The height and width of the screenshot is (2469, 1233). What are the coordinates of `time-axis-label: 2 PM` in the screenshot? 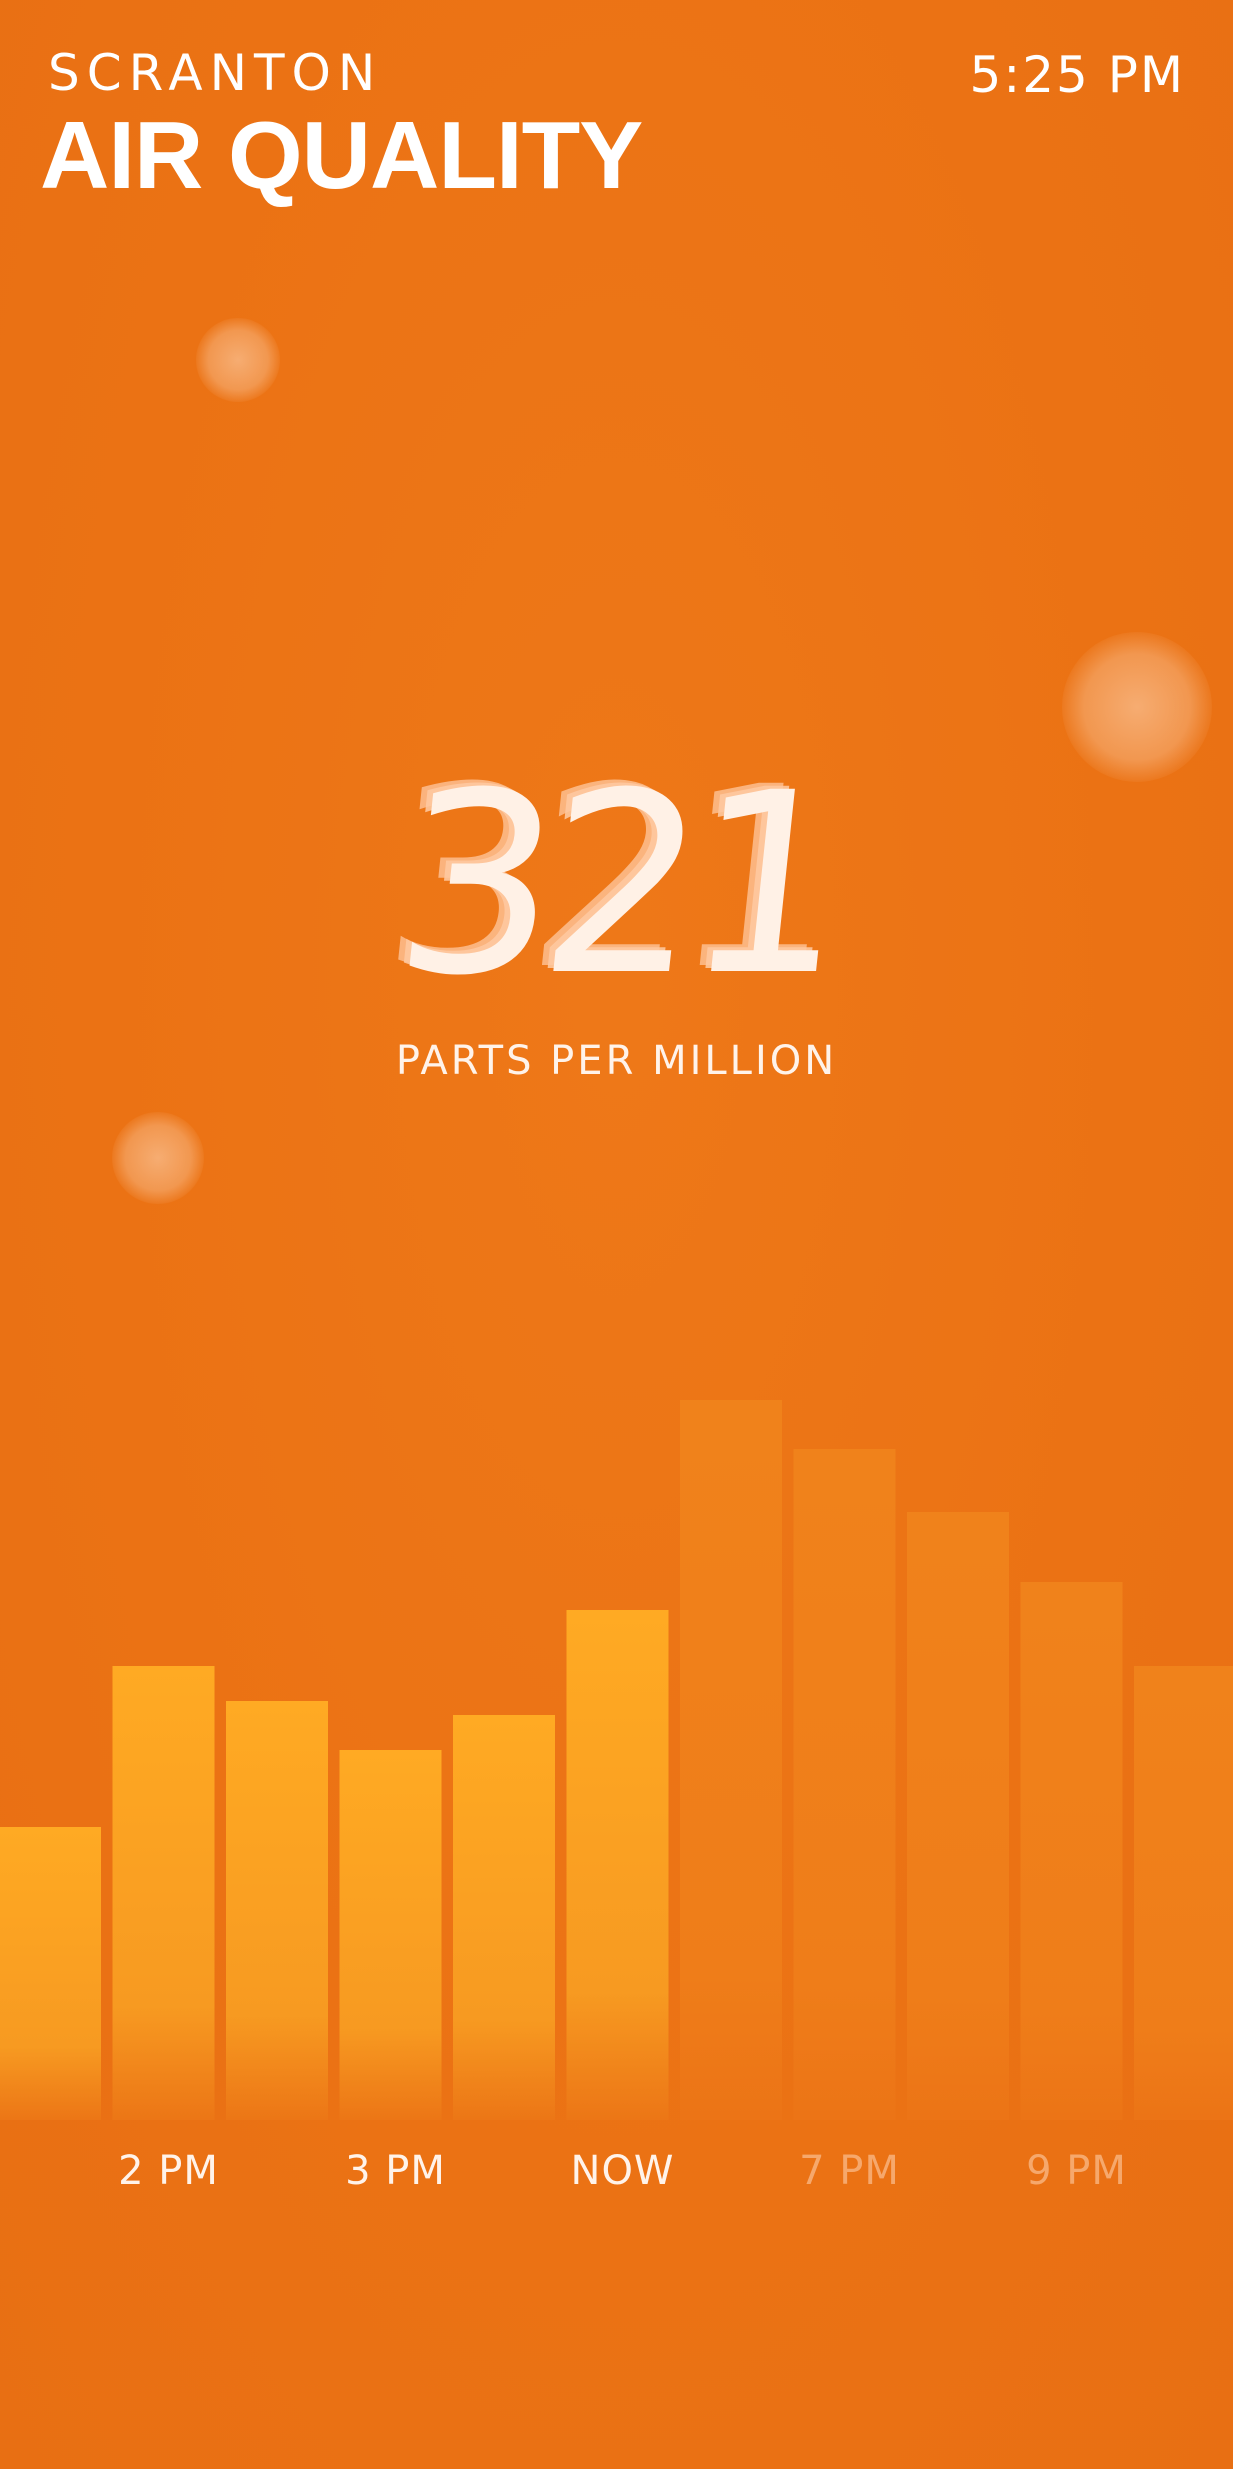 It's located at (168, 2171).